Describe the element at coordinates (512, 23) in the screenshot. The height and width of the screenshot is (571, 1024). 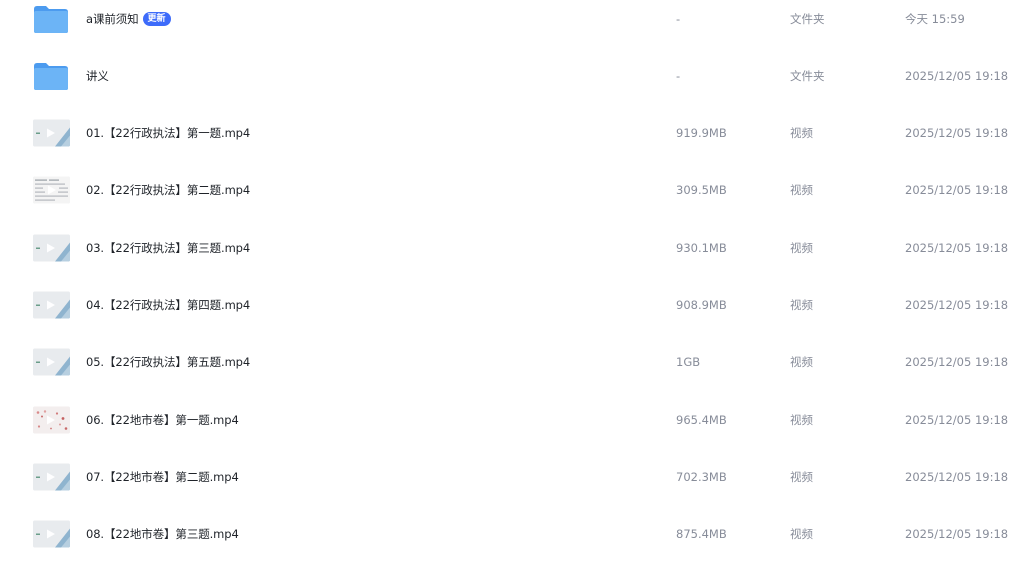
I see `file-row: a课前须知 更新 - 文件夹 今天 15:59` at that location.